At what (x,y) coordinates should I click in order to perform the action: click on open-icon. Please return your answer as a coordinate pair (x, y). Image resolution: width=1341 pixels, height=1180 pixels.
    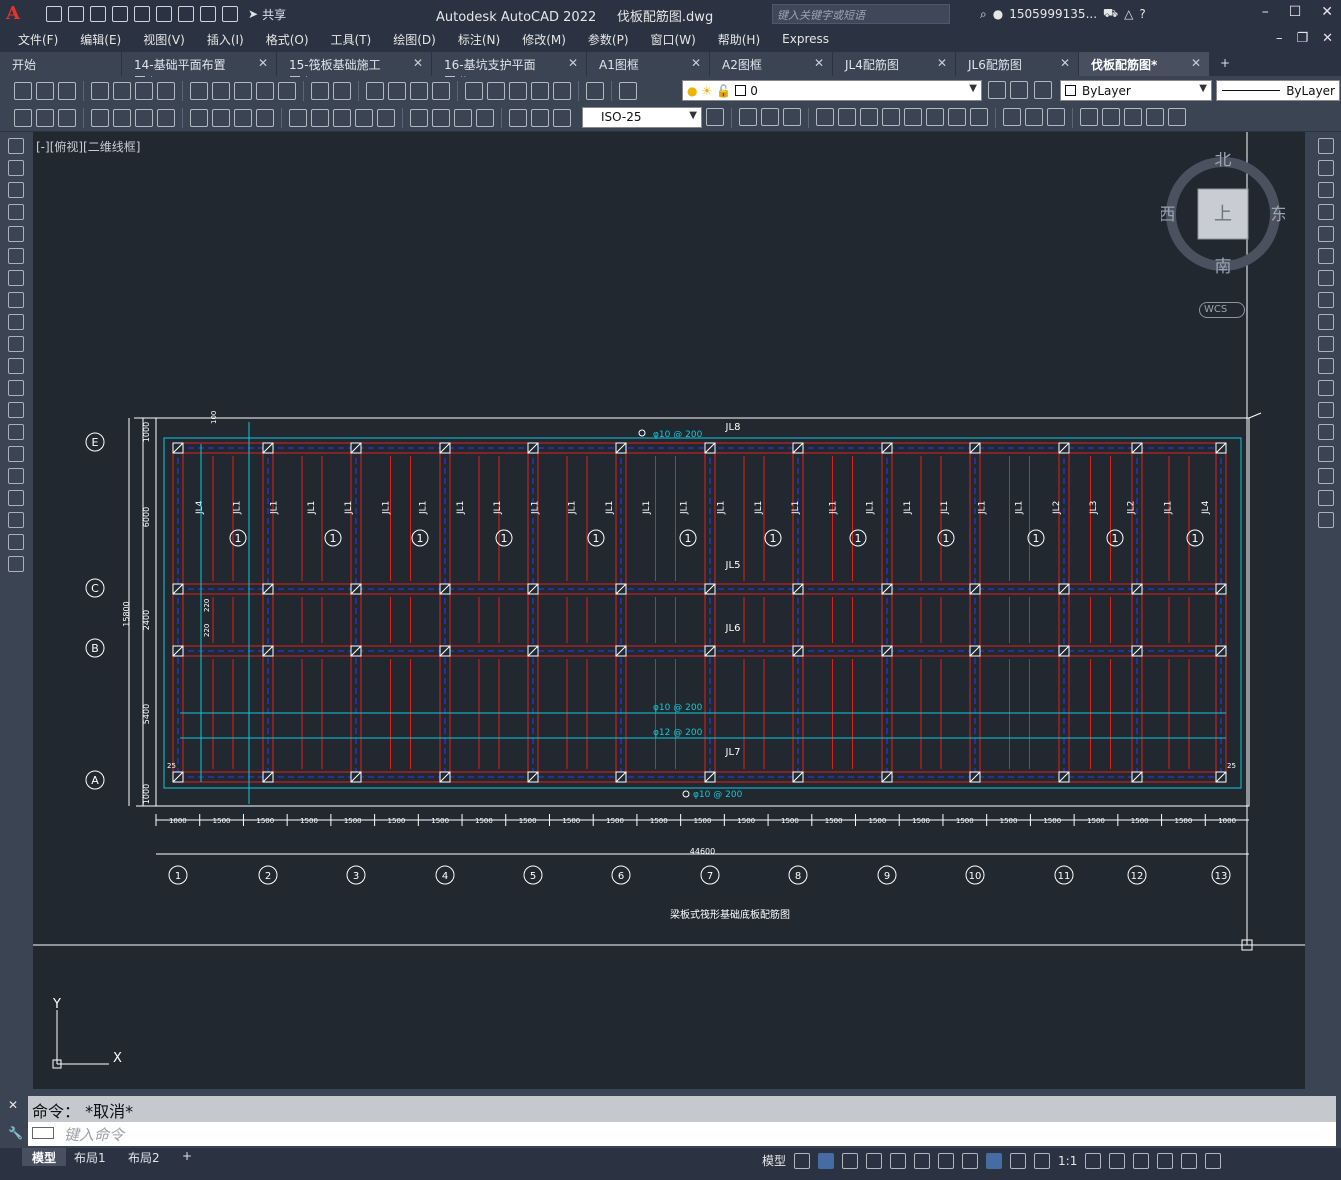
    Looking at the image, I should click on (45, 90).